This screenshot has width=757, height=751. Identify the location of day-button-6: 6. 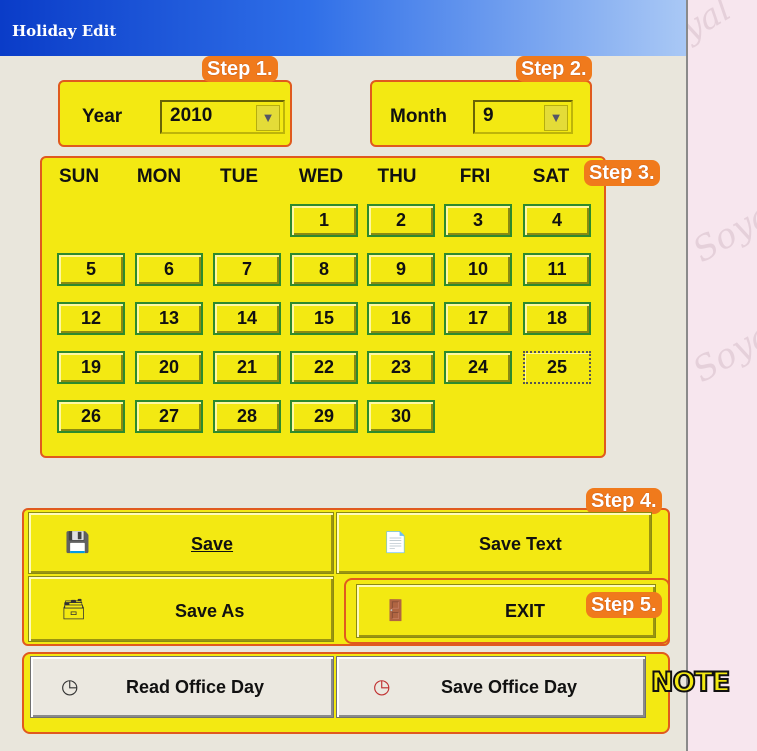
(169, 269).